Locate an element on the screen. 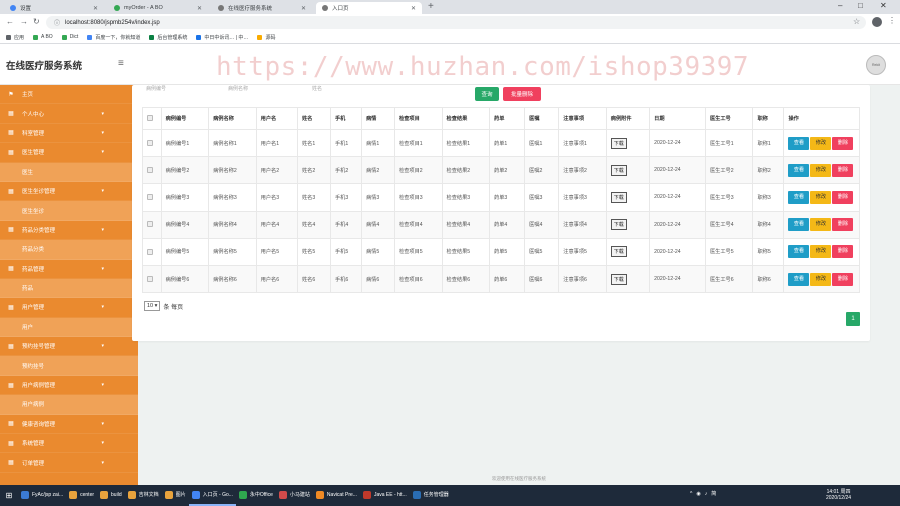 The width and height of the screenshot is (900, 506). hamburger-menu-icon: ≡ is located at coordinates (121, 63).